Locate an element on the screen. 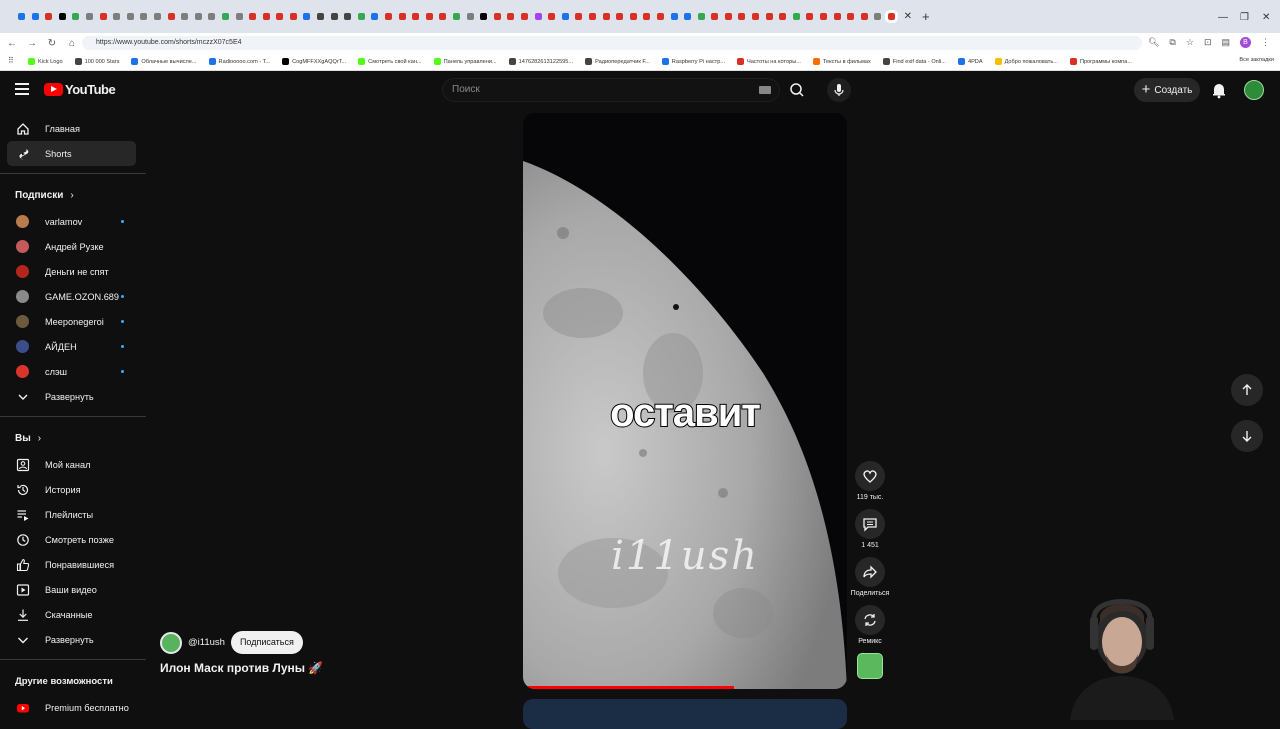 This screenshot has width=1280, height=729. video-progress-bar is located at coordinates (628, 687).